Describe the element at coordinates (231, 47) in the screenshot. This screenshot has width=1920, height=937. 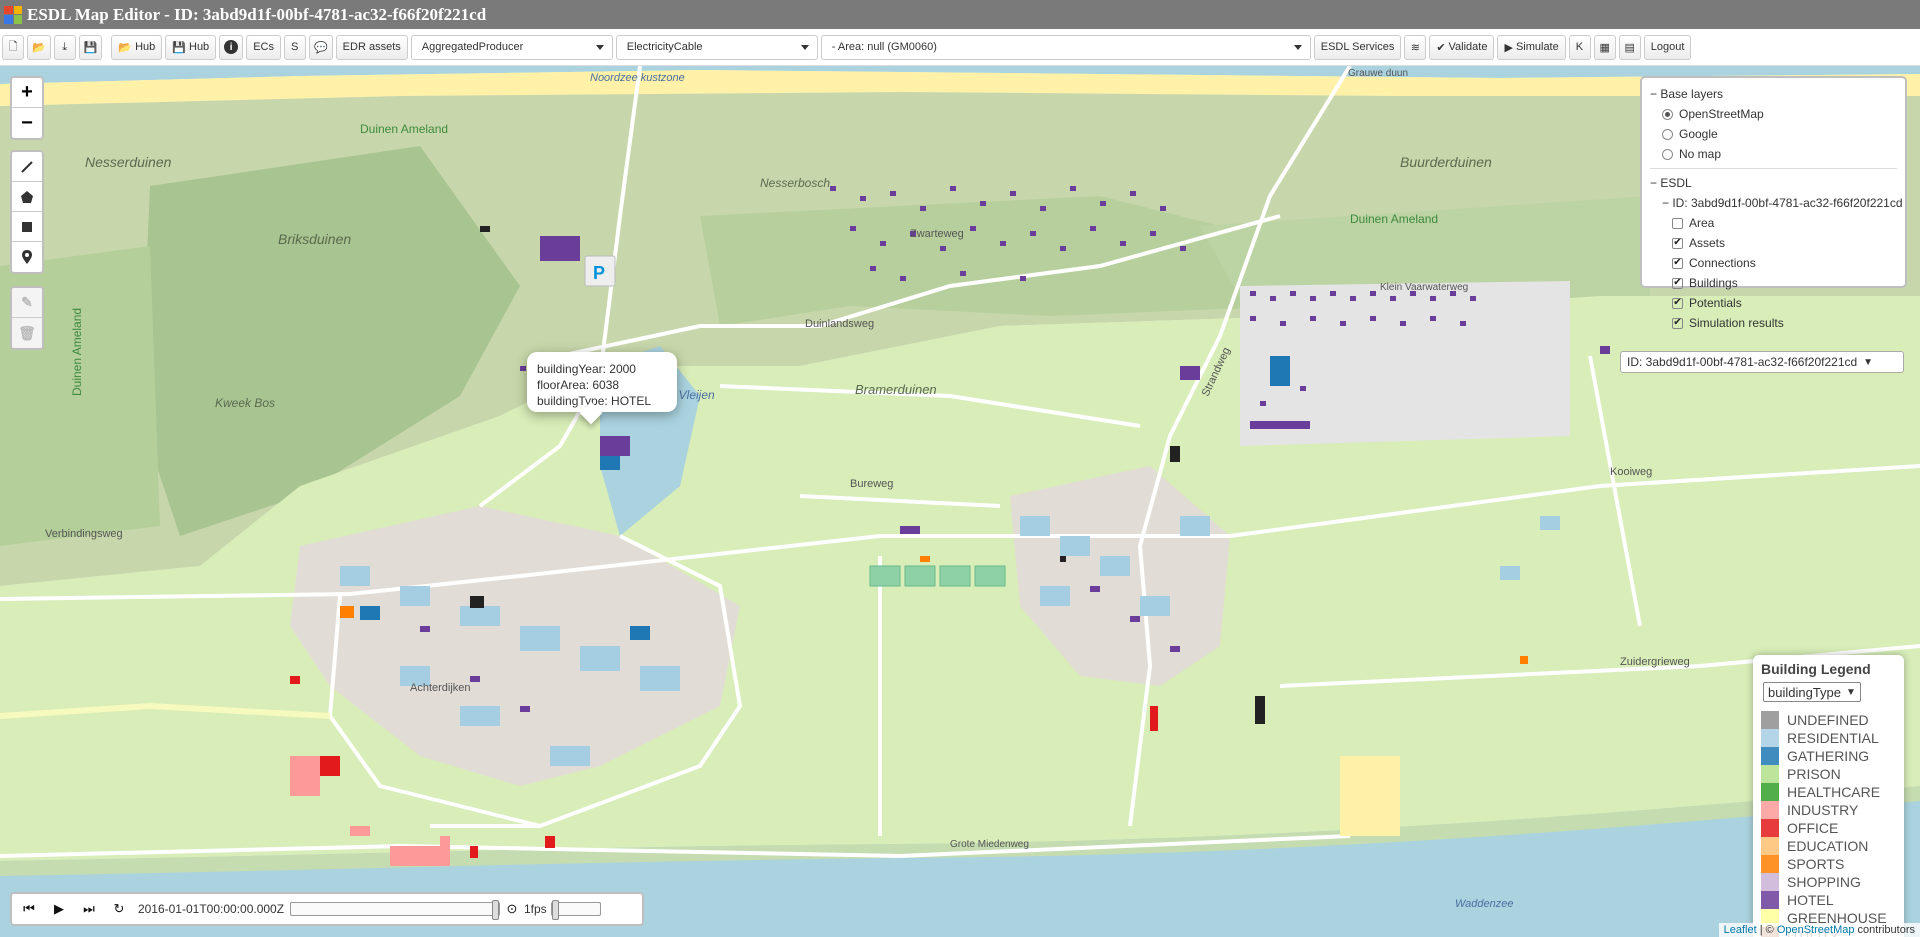
I see `info-button: i` at that location.